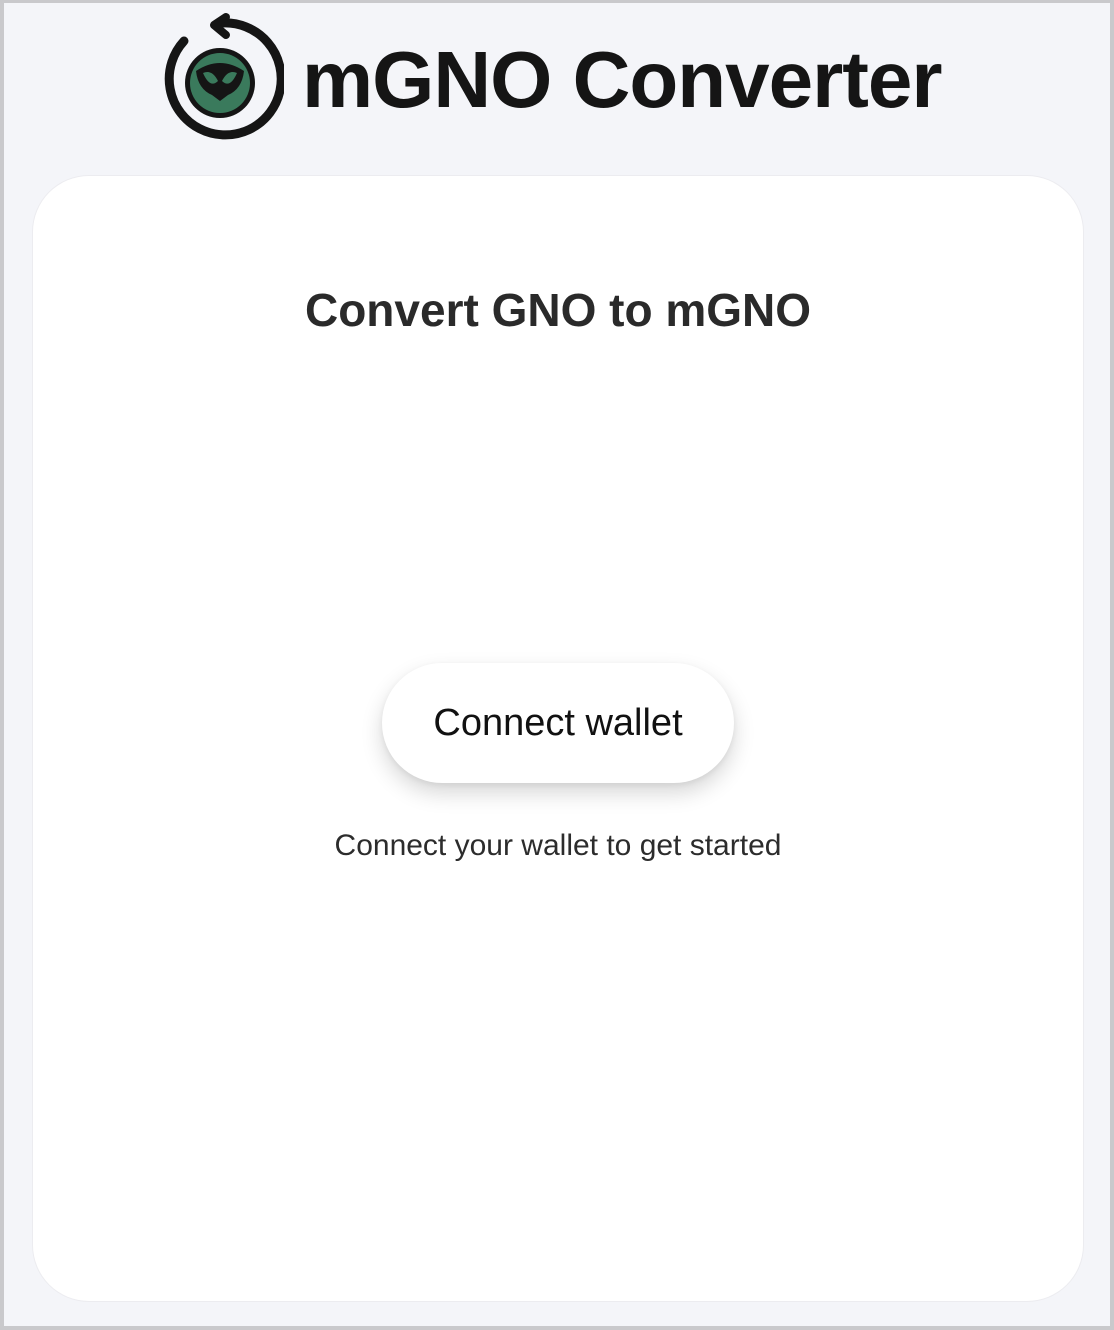 The width and height of the screenshot is (1114, 1330). Describe the element at coordinates (558, 845) in the screenshot. I see `connect-hint-text: Connect your wallet to get started` at that location.